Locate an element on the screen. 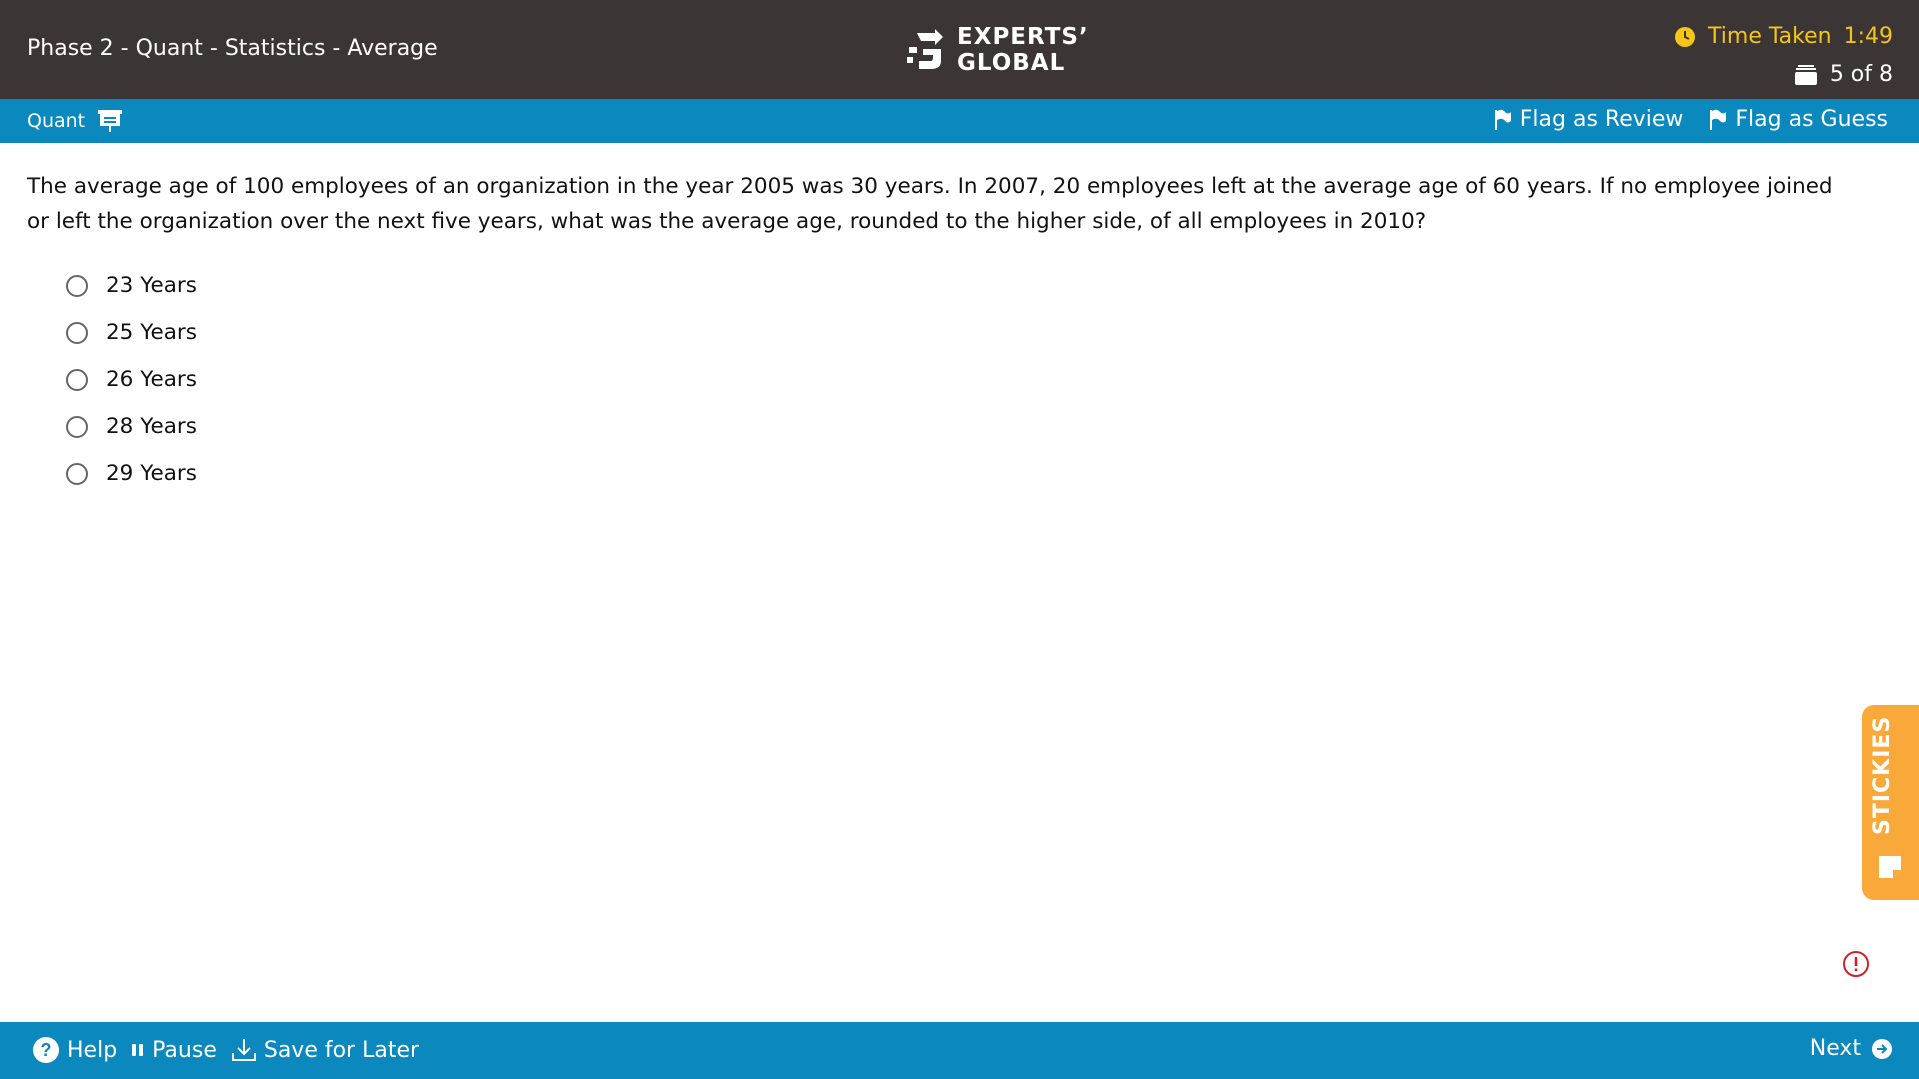 The height and width of the screenshot is (1079, 1919). progress-text: 5 of 8 is located at coordinates (1861, 74).